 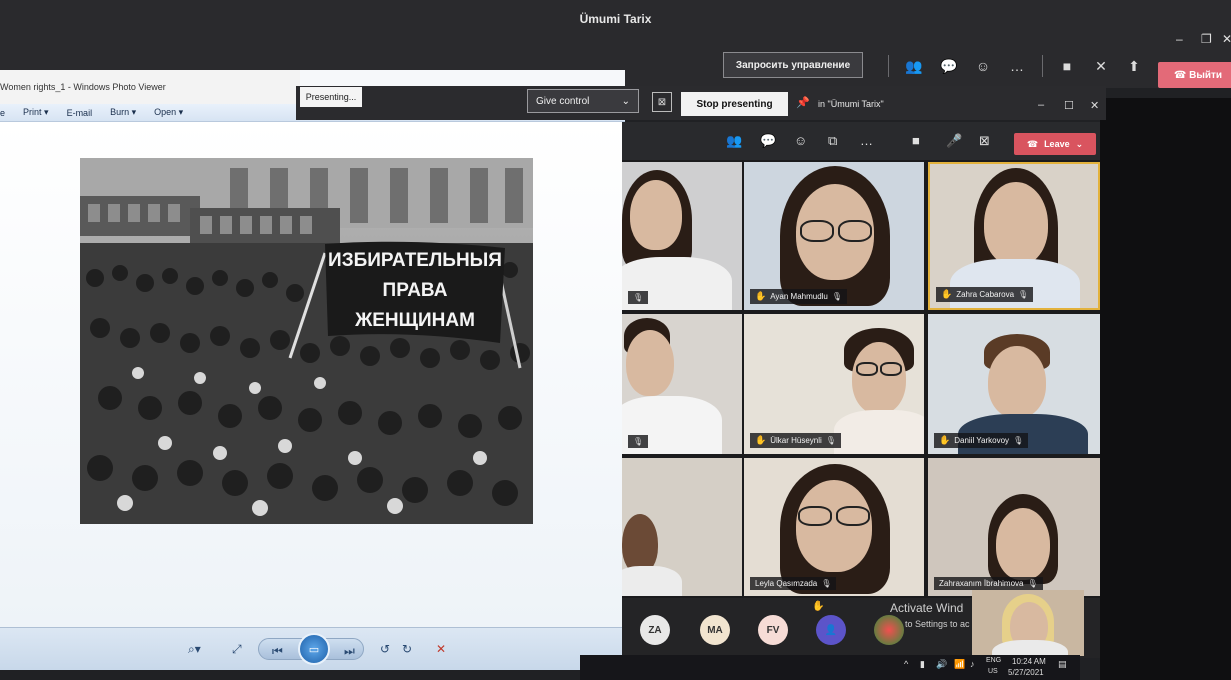 I want to click on mini-minimize-icon: –, so click(x=1041, y=105).